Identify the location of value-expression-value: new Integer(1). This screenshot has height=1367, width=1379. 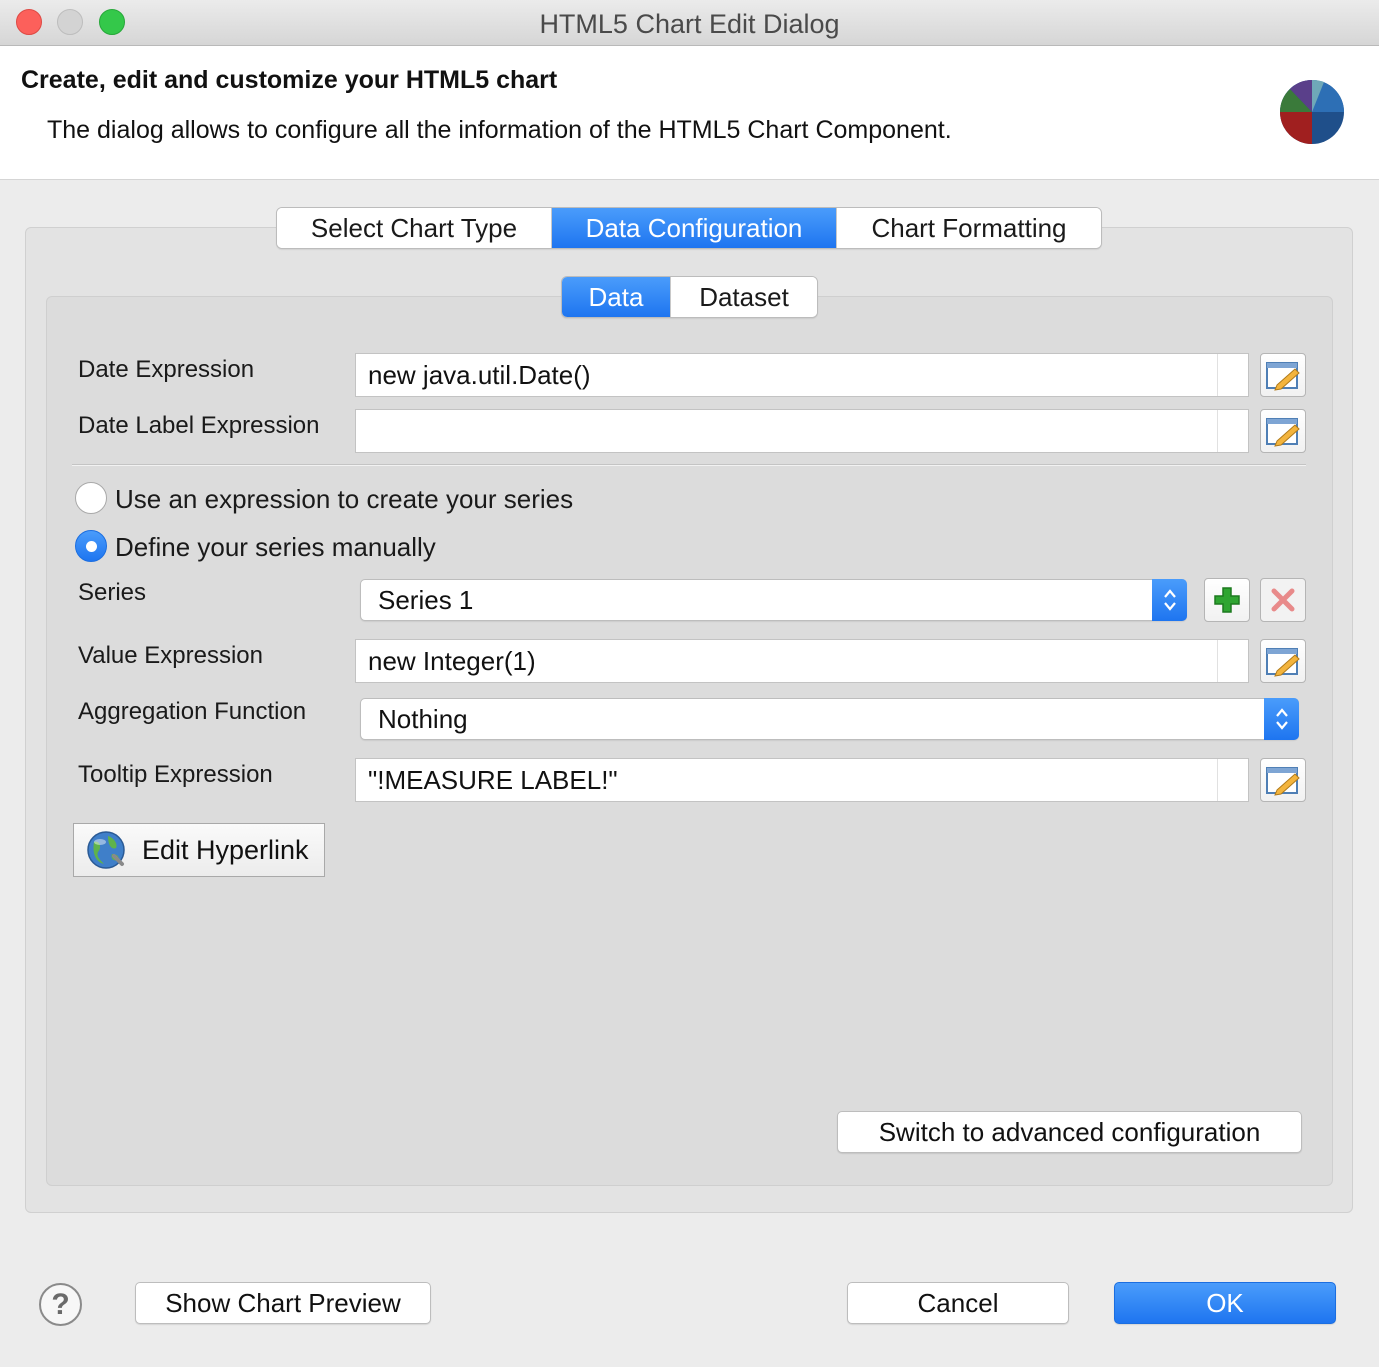
(452, 660).